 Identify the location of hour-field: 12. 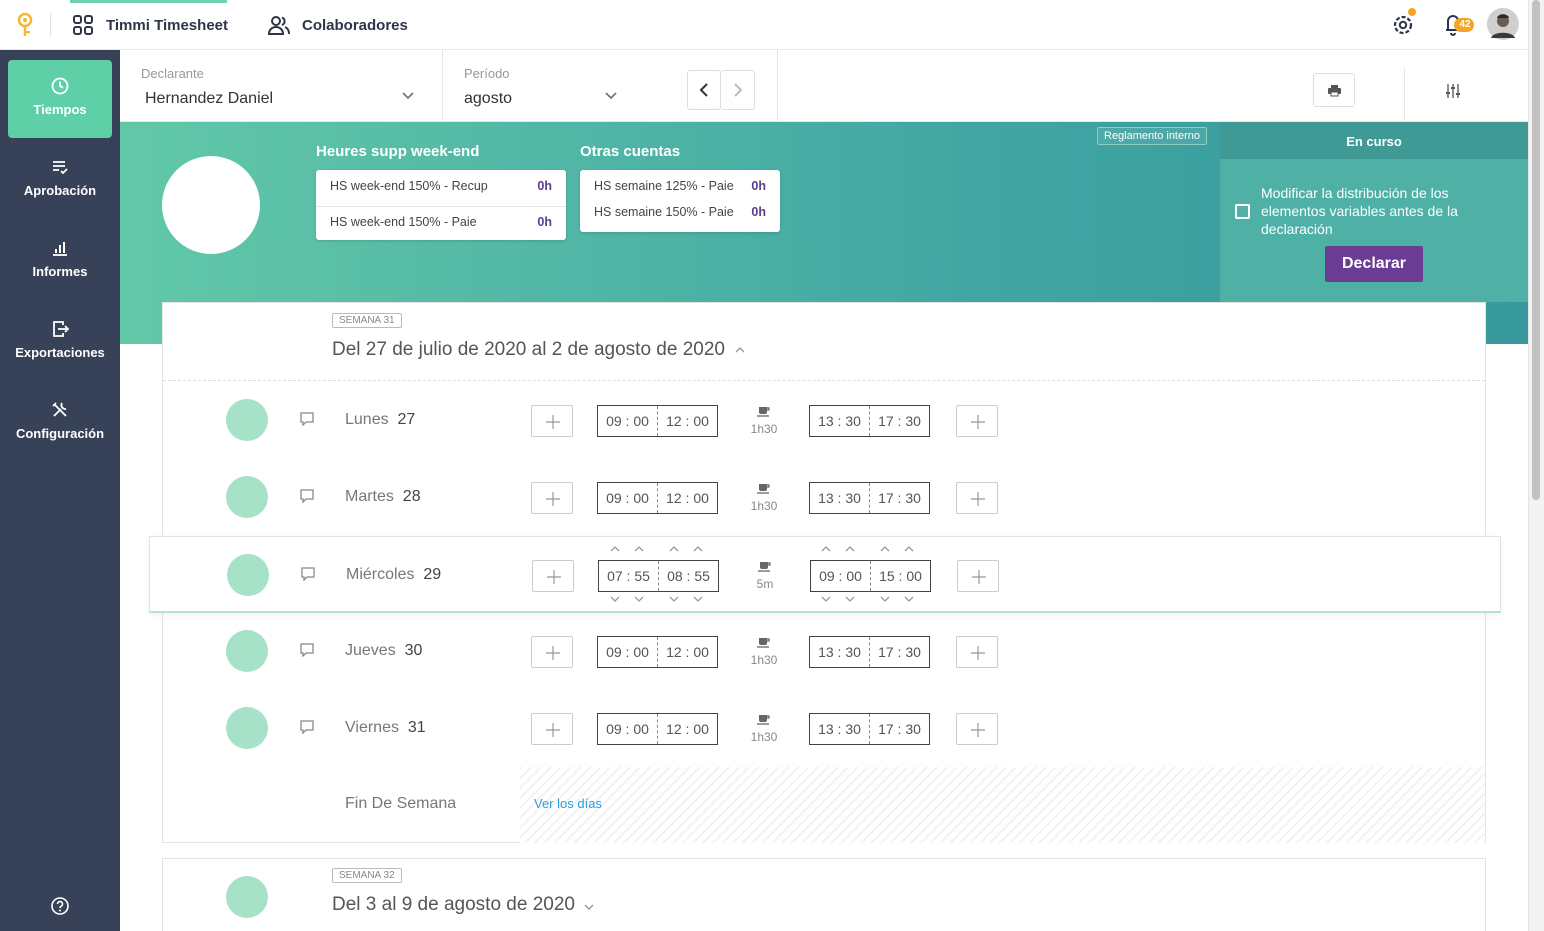
(674, 498).